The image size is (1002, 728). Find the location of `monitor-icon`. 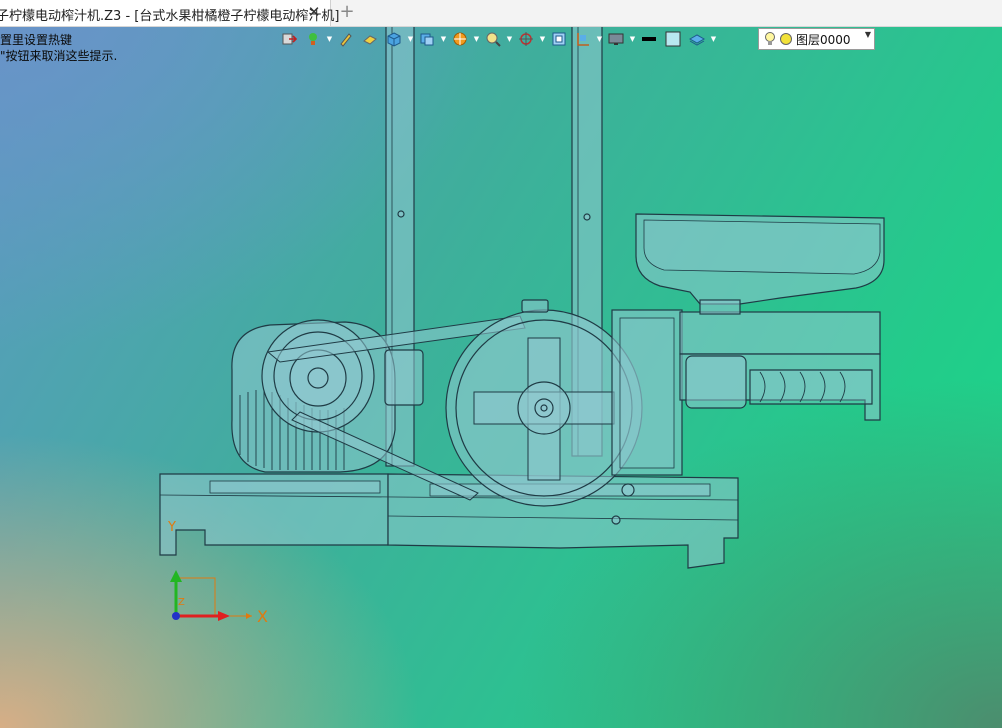

monitor-icon is located at coordinates (616, 39).